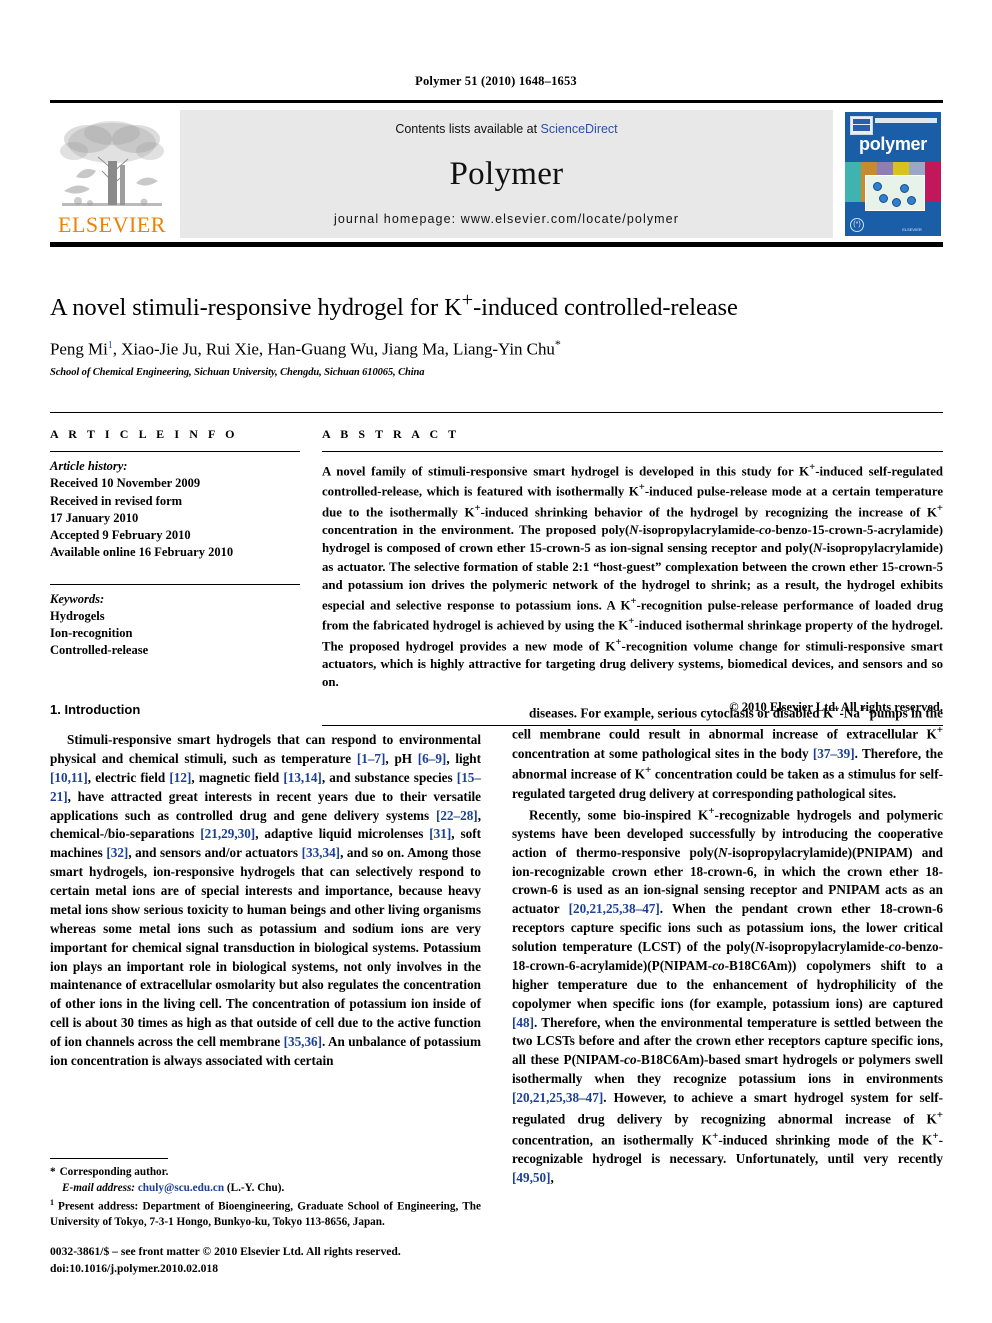 The width and height of the screenshot is (992, 1323). What do you see at coordinates (89, 466) in the screenshot?
I see `article-history-label: Article history:` at bounding box center [89, 466].